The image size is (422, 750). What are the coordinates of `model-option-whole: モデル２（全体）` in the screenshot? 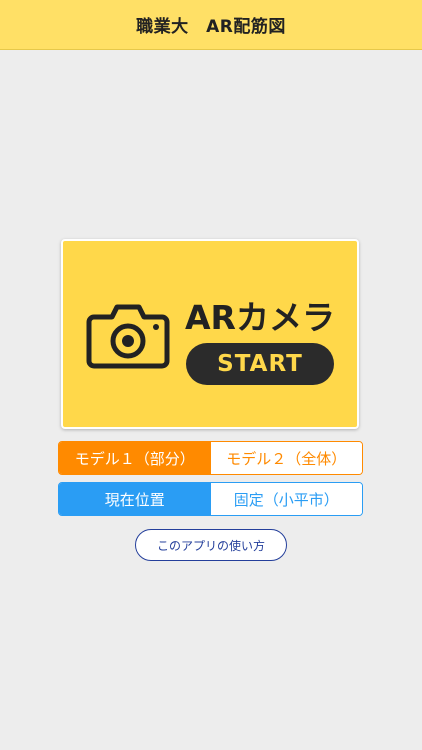 It's located at (286, 458).